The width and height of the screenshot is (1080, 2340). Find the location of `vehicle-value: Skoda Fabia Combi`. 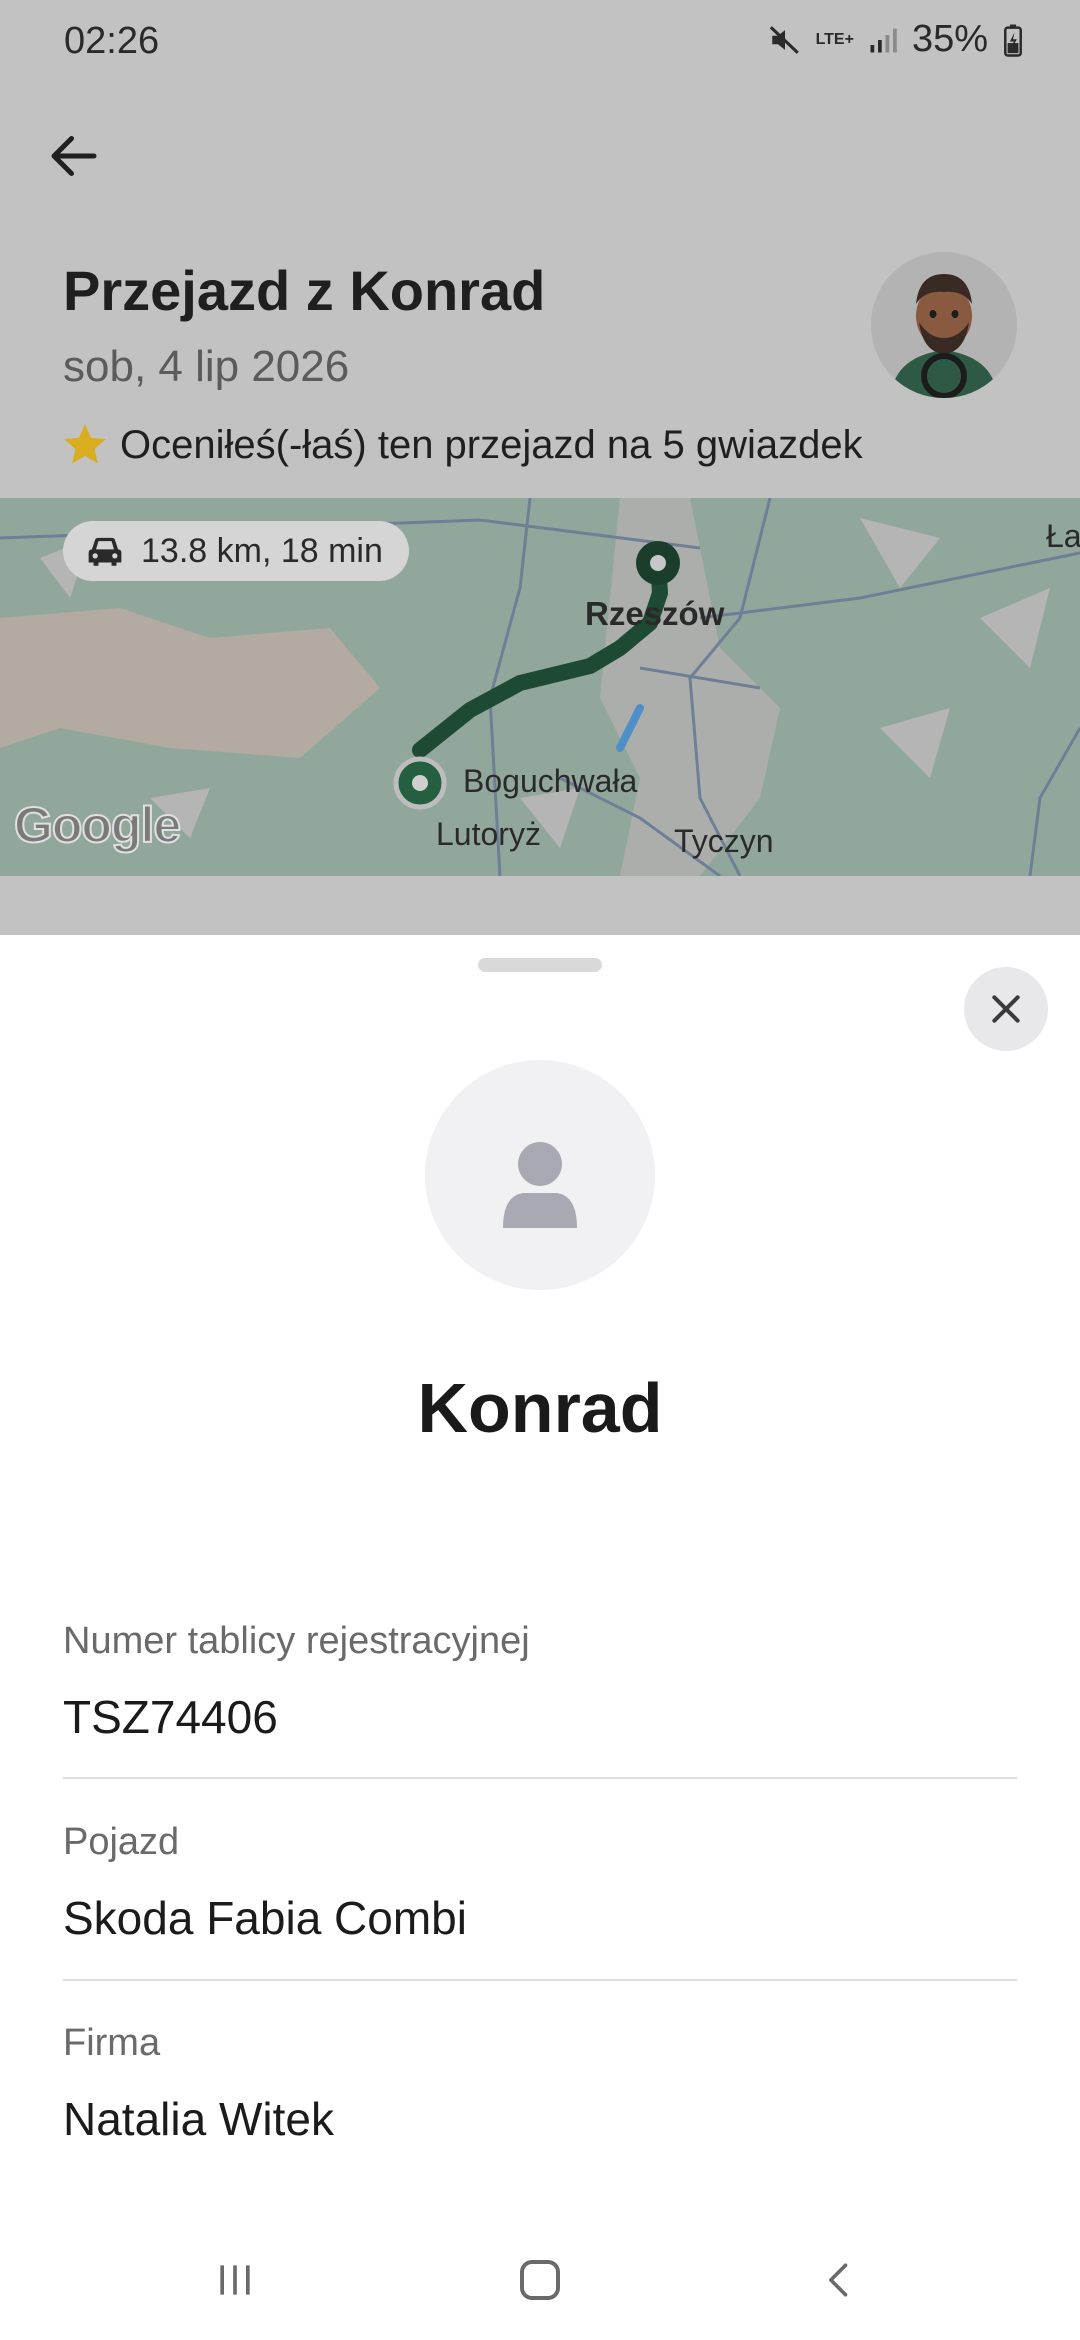

vehicle-value: Skoda Fabia Combi is located at coordinates (265, 1918).